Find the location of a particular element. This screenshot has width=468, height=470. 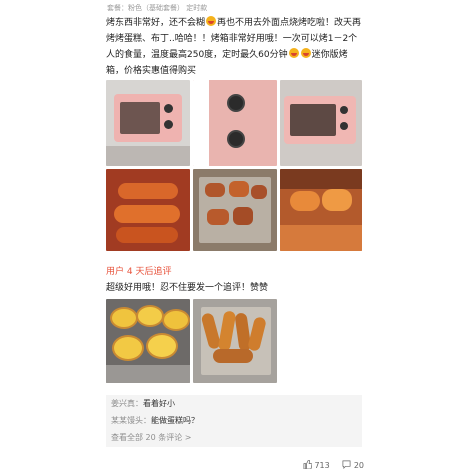

photo-grilled-wings-tray is located at coordinates (235, 210).